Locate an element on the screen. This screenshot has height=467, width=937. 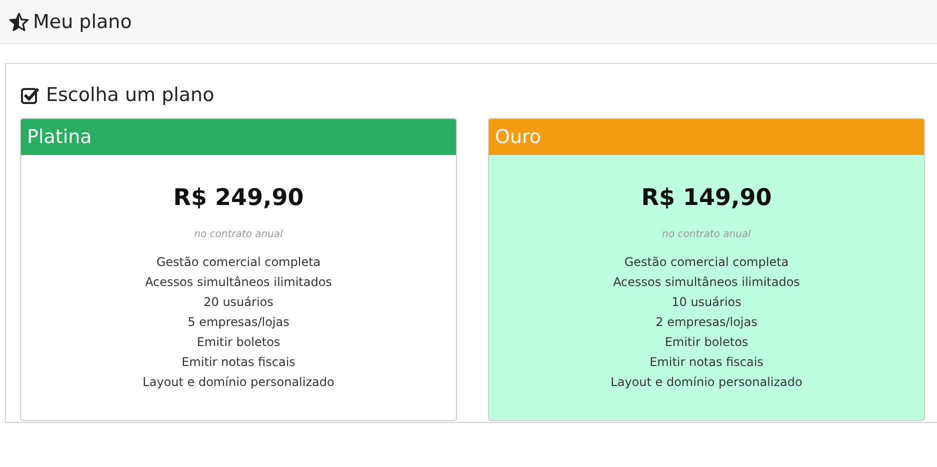
plan-price: R$ 149,90 is located at coordinates (706, 198).